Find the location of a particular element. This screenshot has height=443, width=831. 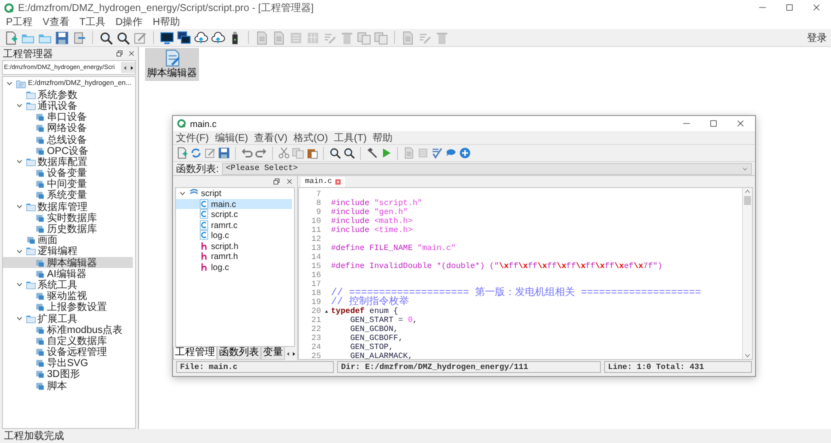

menu-item: 格式(O) is located at coordinates (310, 137).